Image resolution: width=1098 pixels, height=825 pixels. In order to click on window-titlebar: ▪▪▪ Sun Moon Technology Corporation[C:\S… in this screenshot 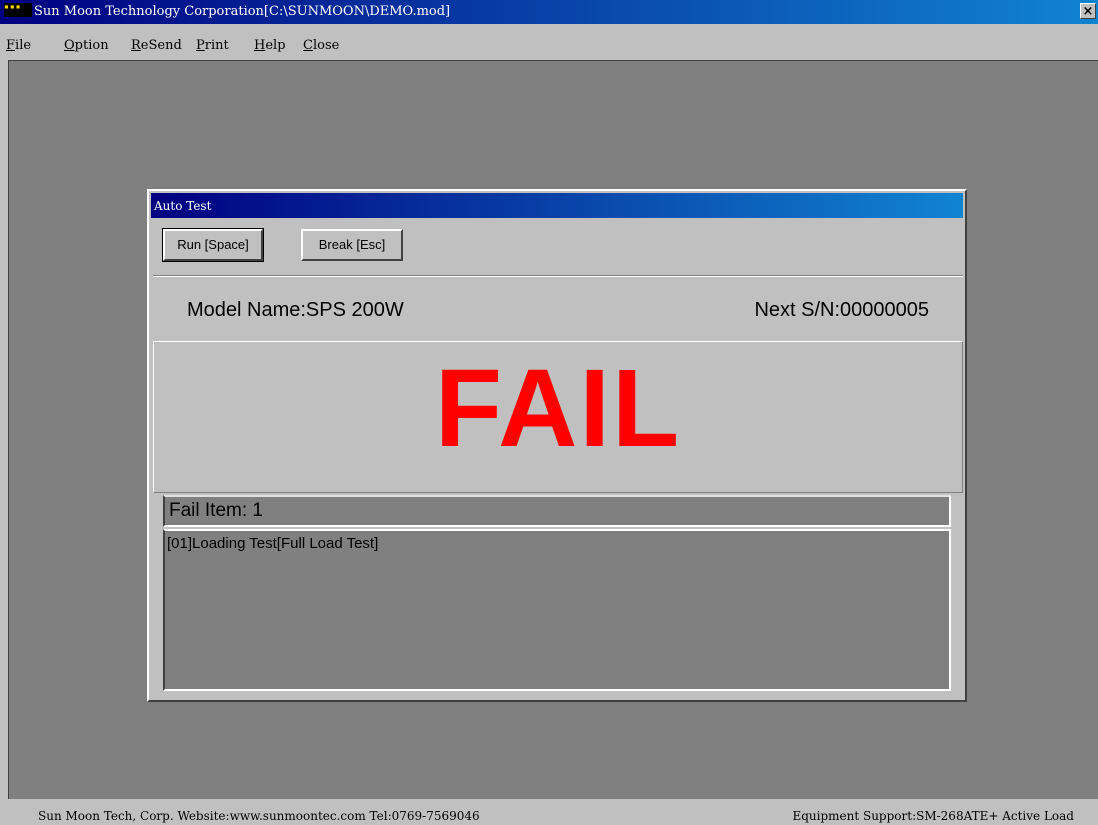, I will do `click(549, 12)`.